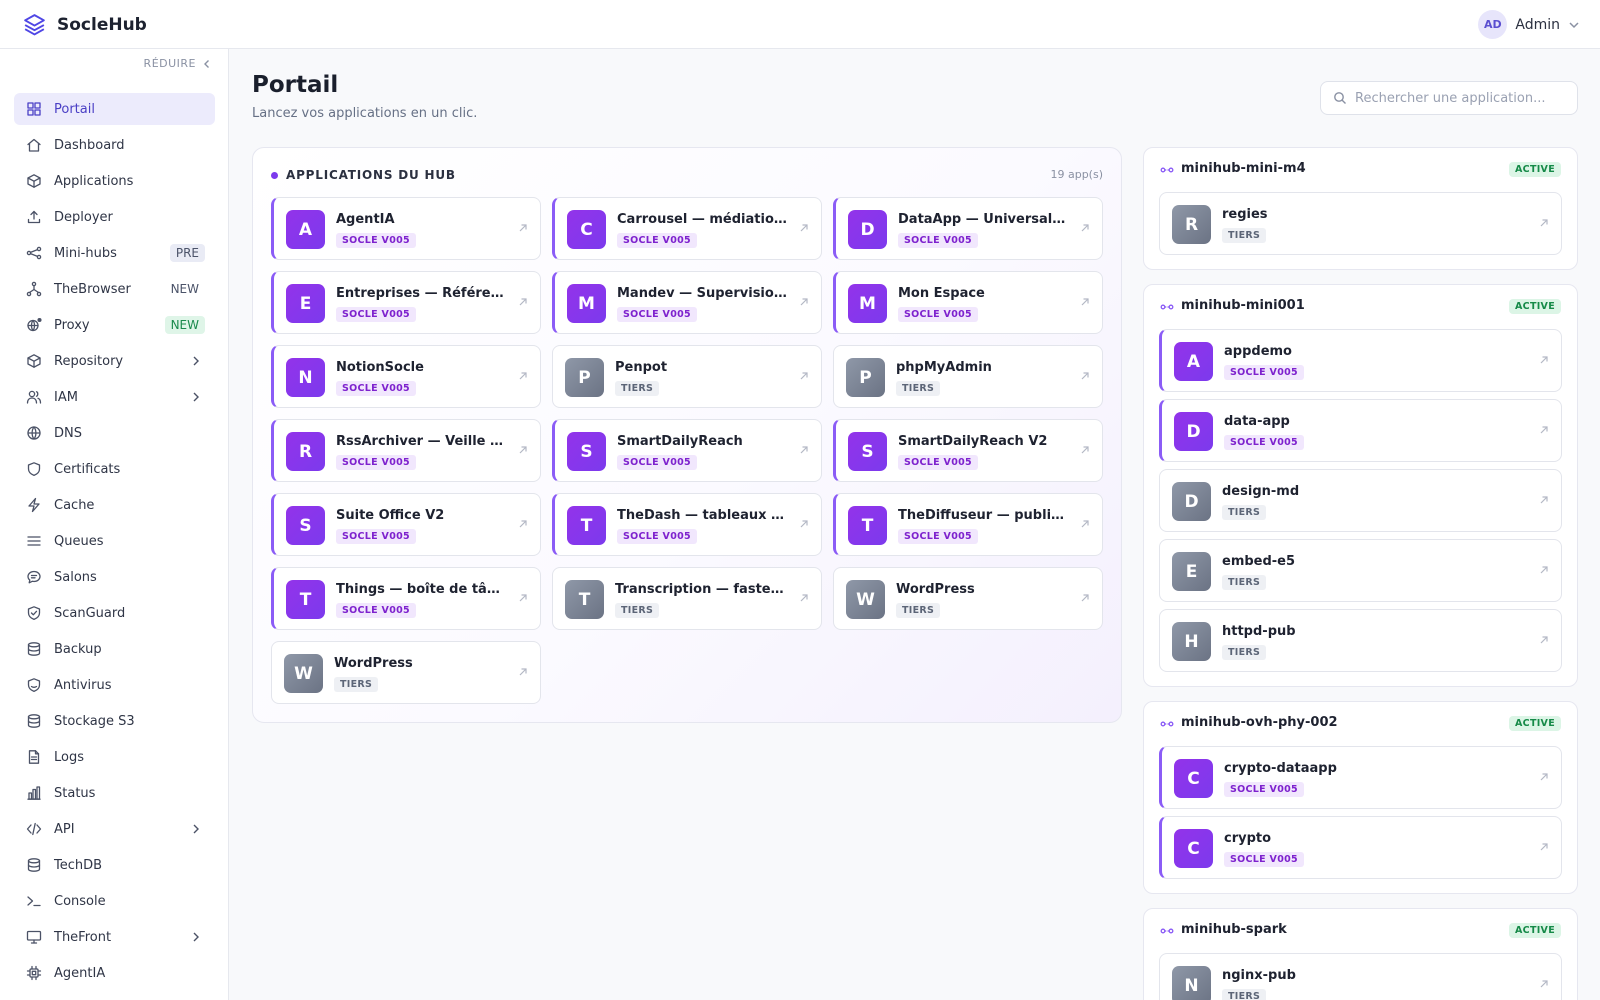 This screenshot has width=1600, height=1000. What do you see at coordinates (406, 598) in the screenshot?
I see `app-card: T Things — boîte de tâc… SOCLE V005` at bounding box center [406, 598].